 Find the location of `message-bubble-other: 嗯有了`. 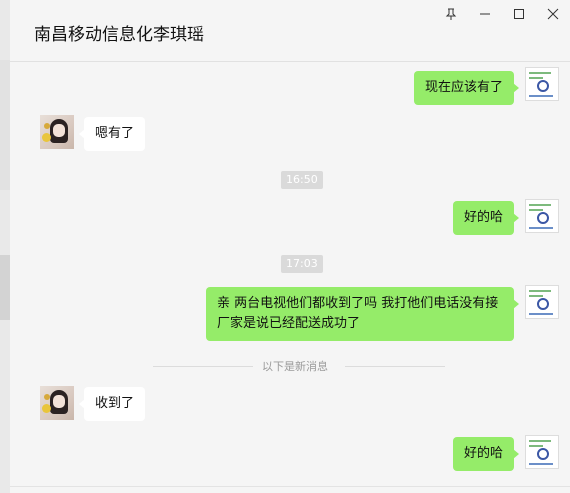

message-bubble-other: 嗯有了 is located at coordinates (112, 134).